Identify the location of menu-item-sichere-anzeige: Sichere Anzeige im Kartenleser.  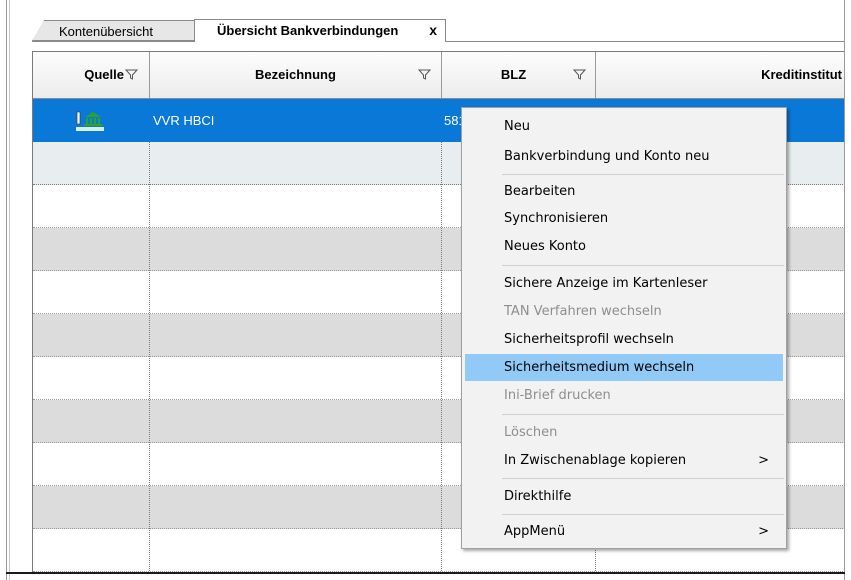
(624, 283).